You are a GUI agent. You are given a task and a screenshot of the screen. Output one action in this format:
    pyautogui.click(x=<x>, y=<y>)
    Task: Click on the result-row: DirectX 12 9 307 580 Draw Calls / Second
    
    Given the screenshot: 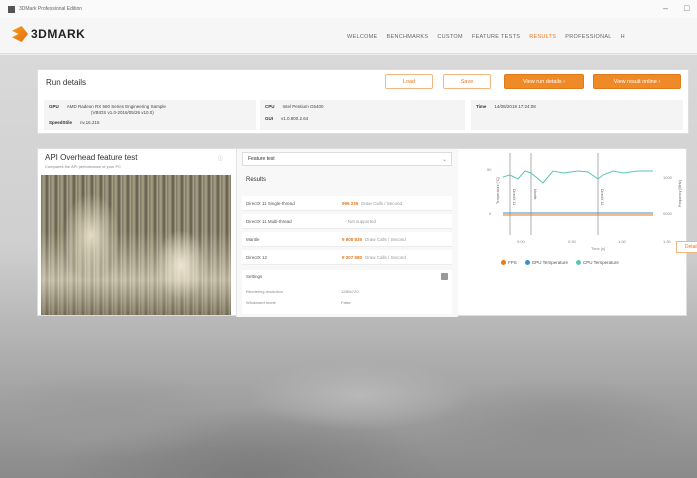 What is the action you would take?
    pyautogui.click(x=347, y=257)
    